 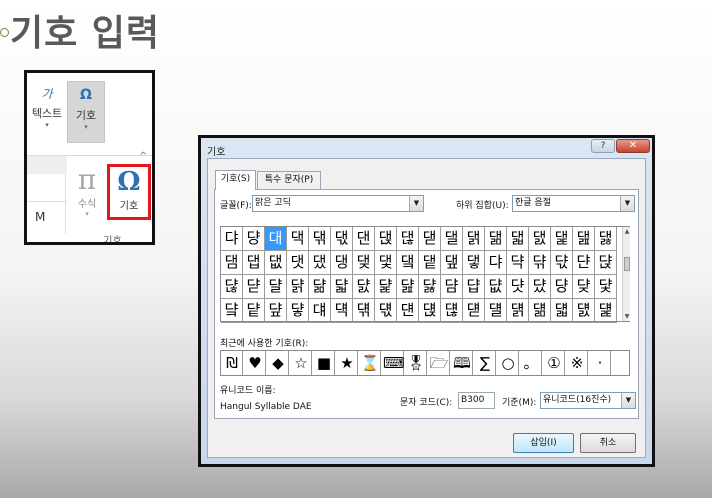 What do you see at coordinates (430, 311) in the screenshot?
I see `symbol-cell: 댽` at bounding box center [430, 311].